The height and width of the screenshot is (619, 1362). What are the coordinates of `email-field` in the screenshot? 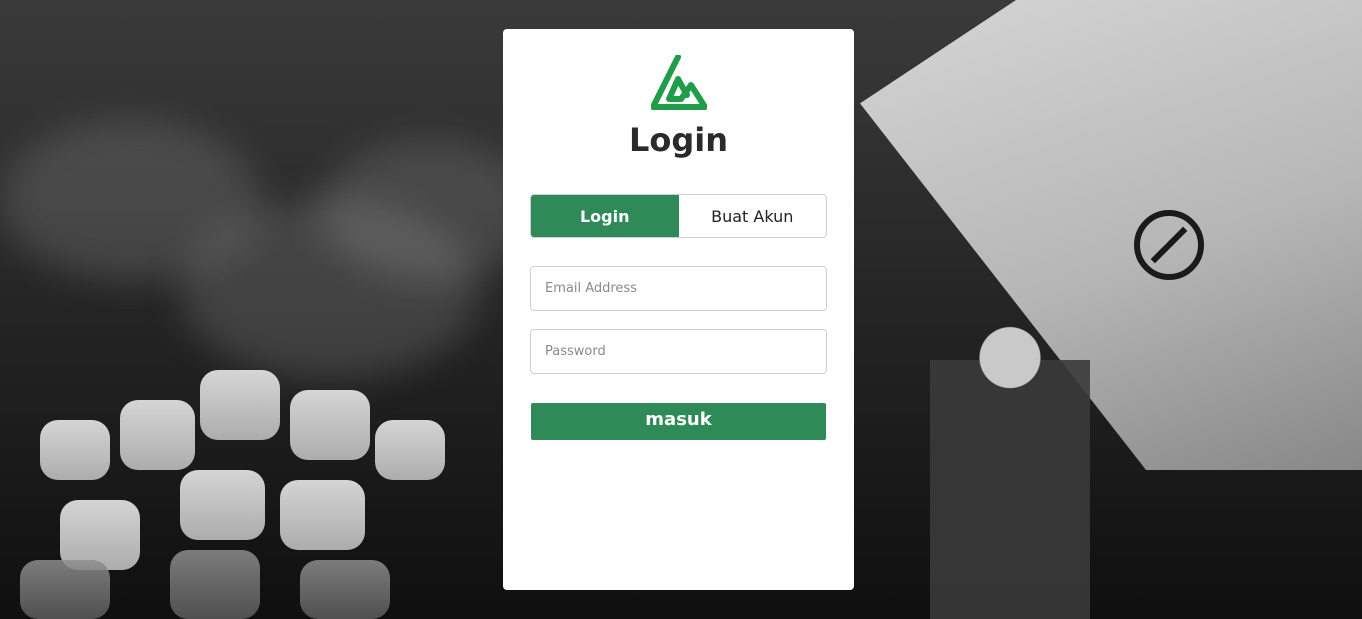 It's located at (678, 288).